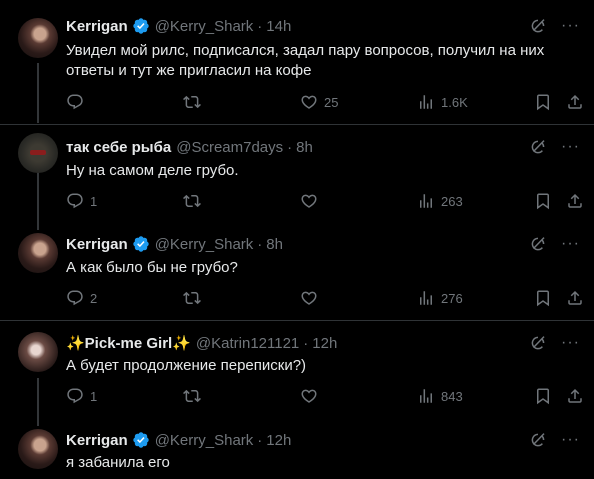 The height and width of the screenshot is (479, 594). Describe the element at coordinates (452, 396) in the screenshot. I see `views-count: 843` at that location.